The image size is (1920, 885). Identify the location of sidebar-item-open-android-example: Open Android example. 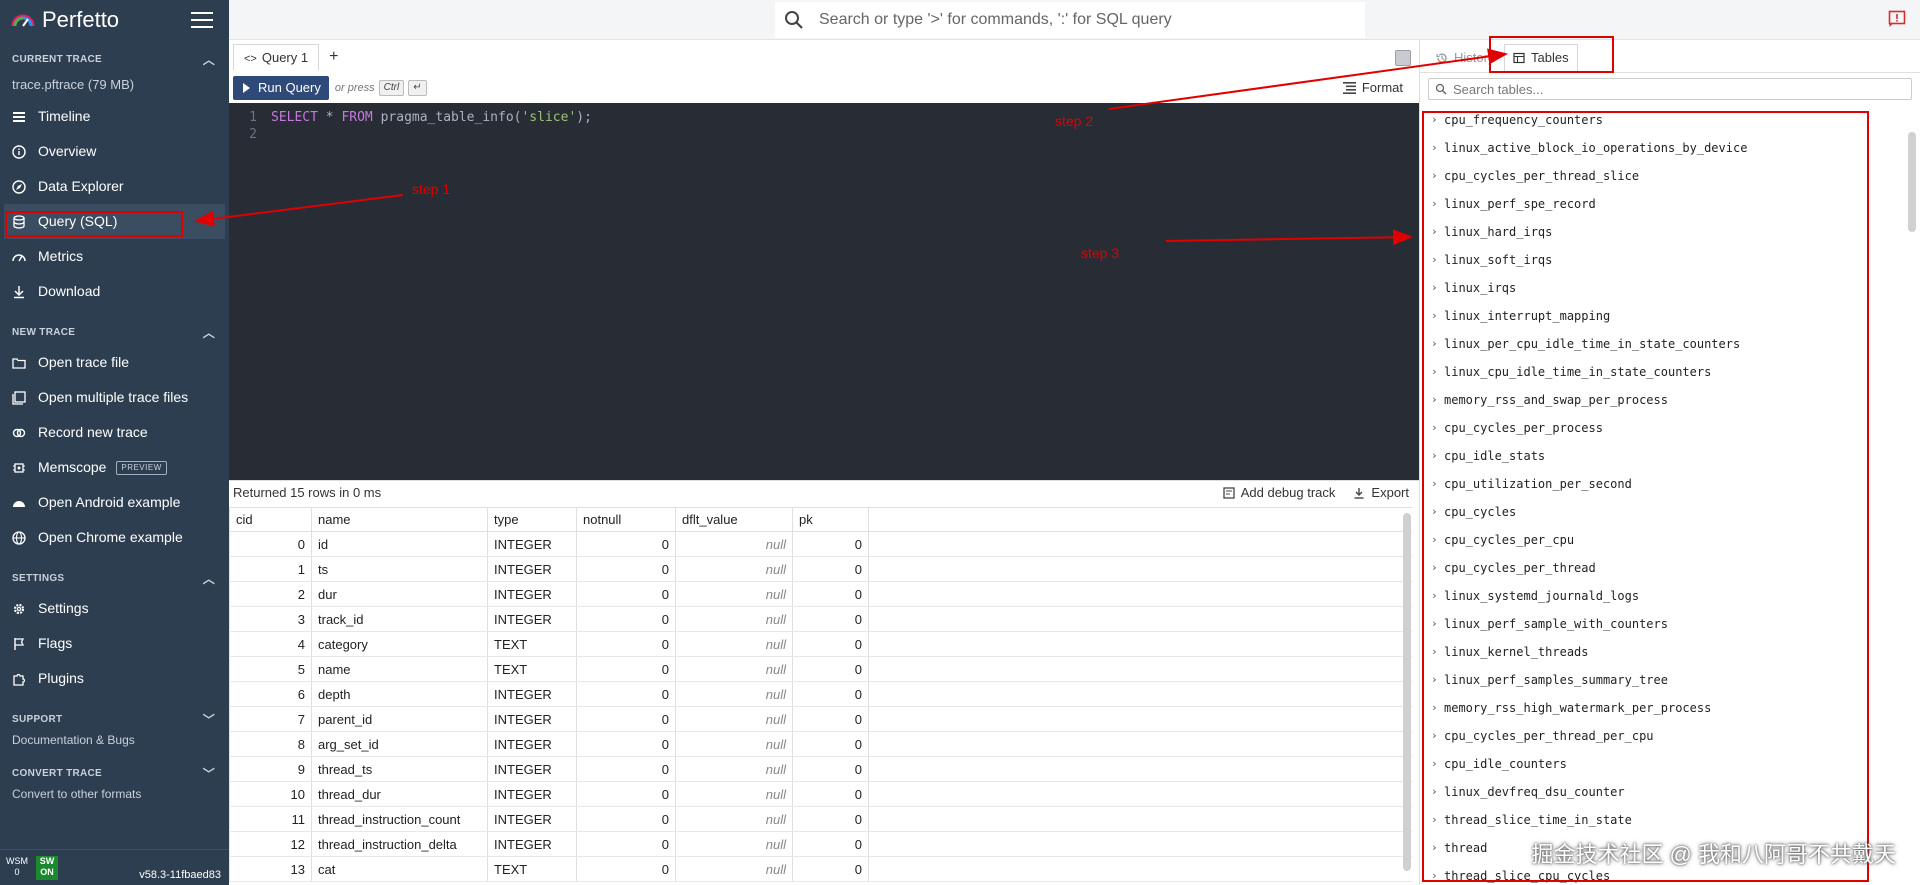
(114, 502).